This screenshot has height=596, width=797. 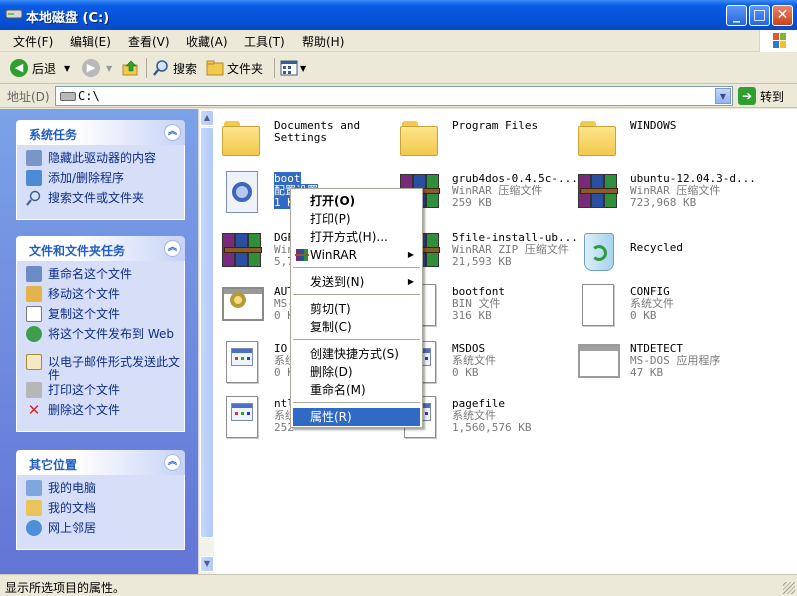 I want to click on file-item: Recycled, so click(x=663, y=253).